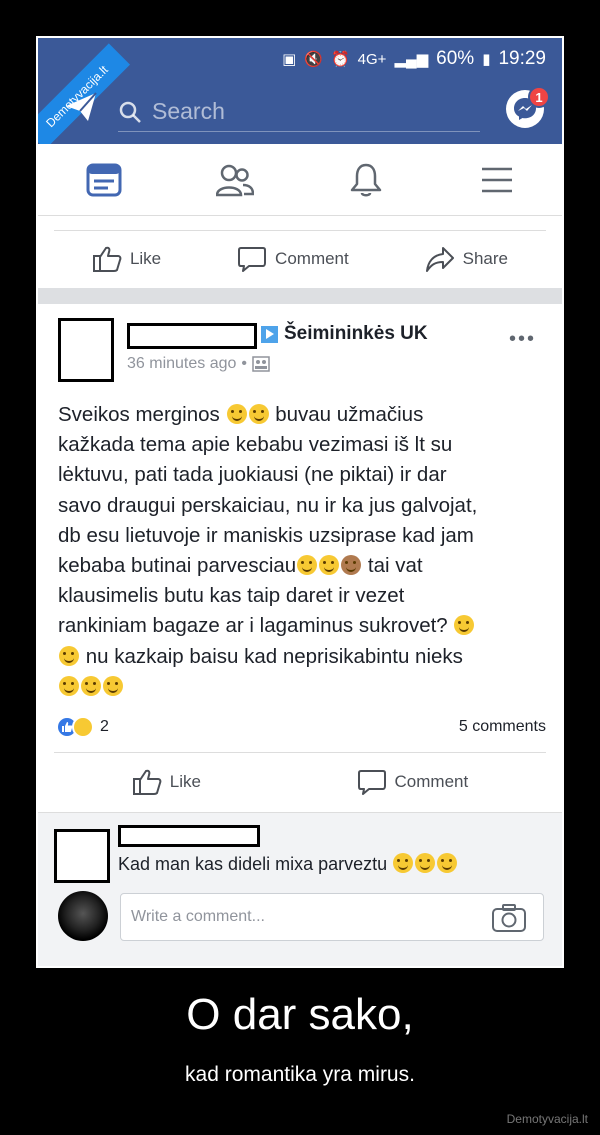  Describe the element at coordinates (502, 727) in the screenshot. I see `comments-count-link: 5 comments` at that location.